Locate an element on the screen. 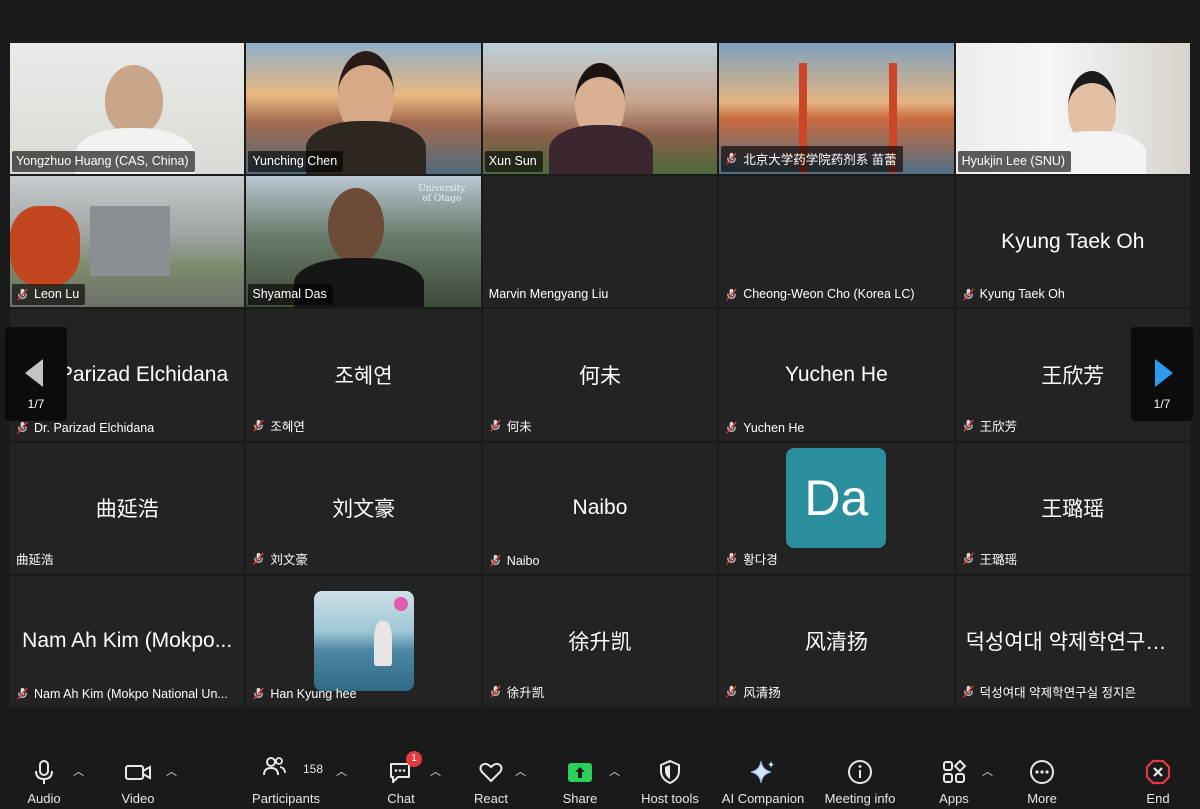 Image resolution: width=1200 pixels, height=809 pixels. participant-name-tag: 황다경 is located at coordinates (752, 559).